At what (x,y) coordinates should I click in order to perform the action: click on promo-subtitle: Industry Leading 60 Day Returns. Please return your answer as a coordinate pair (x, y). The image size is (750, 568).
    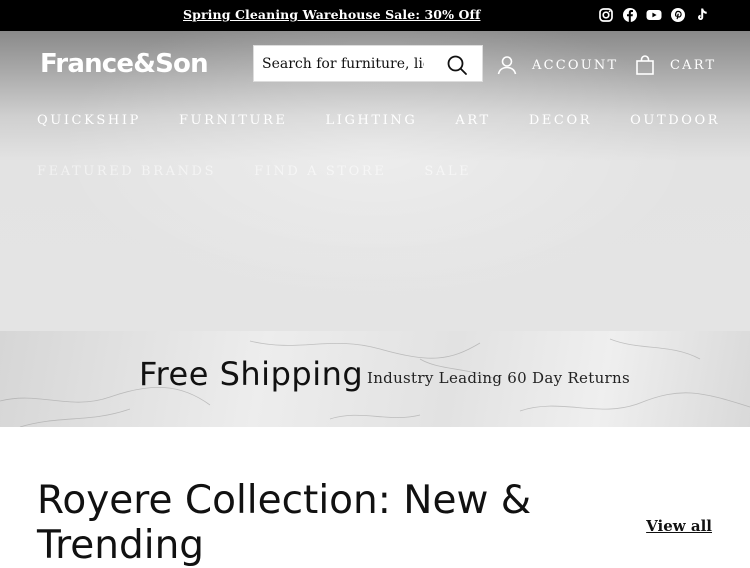
    Looking at the image, I should click on (498, 378).